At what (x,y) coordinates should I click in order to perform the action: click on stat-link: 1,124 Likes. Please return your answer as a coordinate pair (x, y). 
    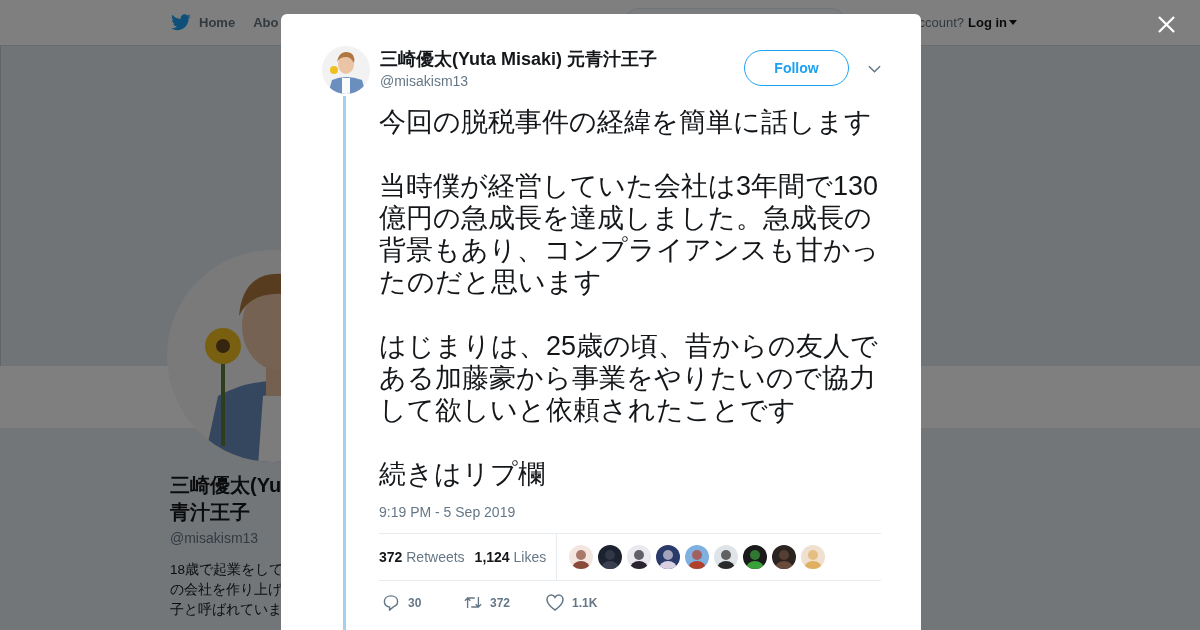
    Looking at the image, I should click on (510, 557).